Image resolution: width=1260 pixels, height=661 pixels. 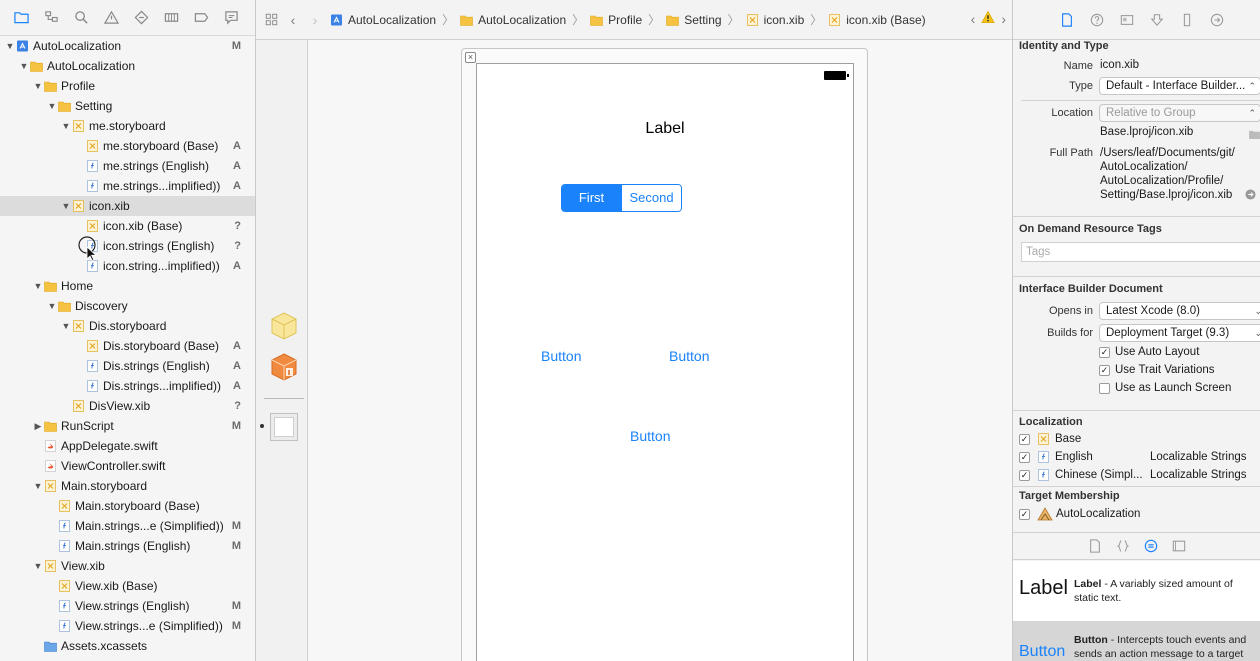 What do you see at coordinates (1250, 194) in the screenshot?
I see `reveal-arrow-icon` at bounding box center [1250, 194].